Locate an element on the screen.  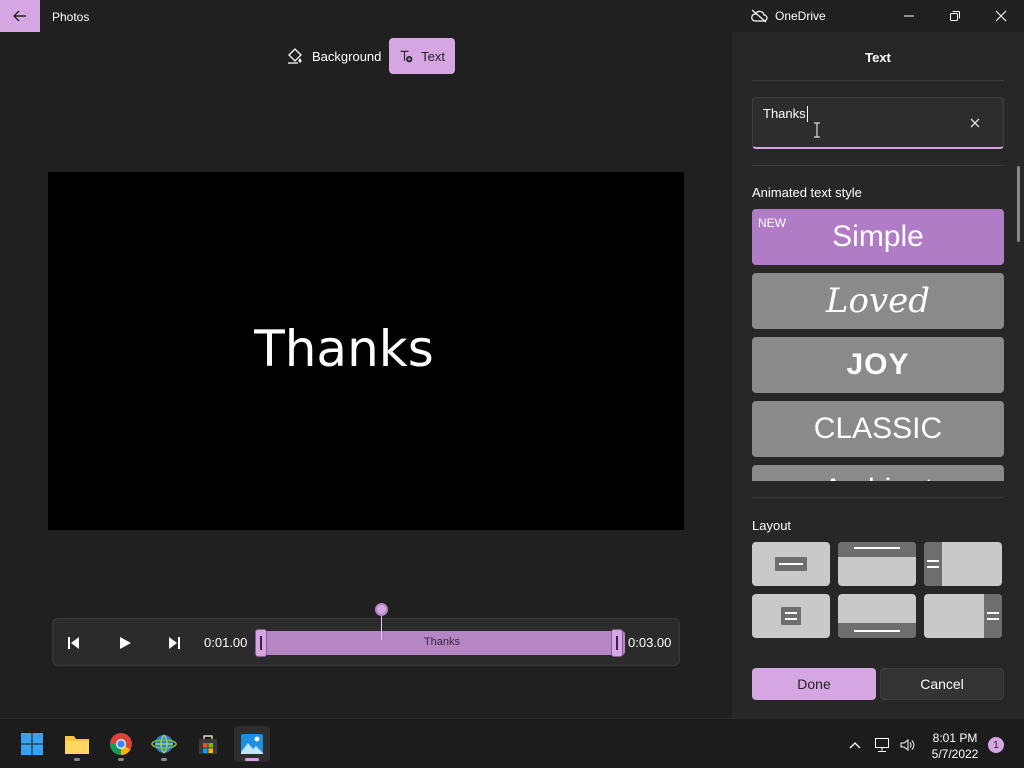
layout-center-bar is located at coordinates (791, 564).